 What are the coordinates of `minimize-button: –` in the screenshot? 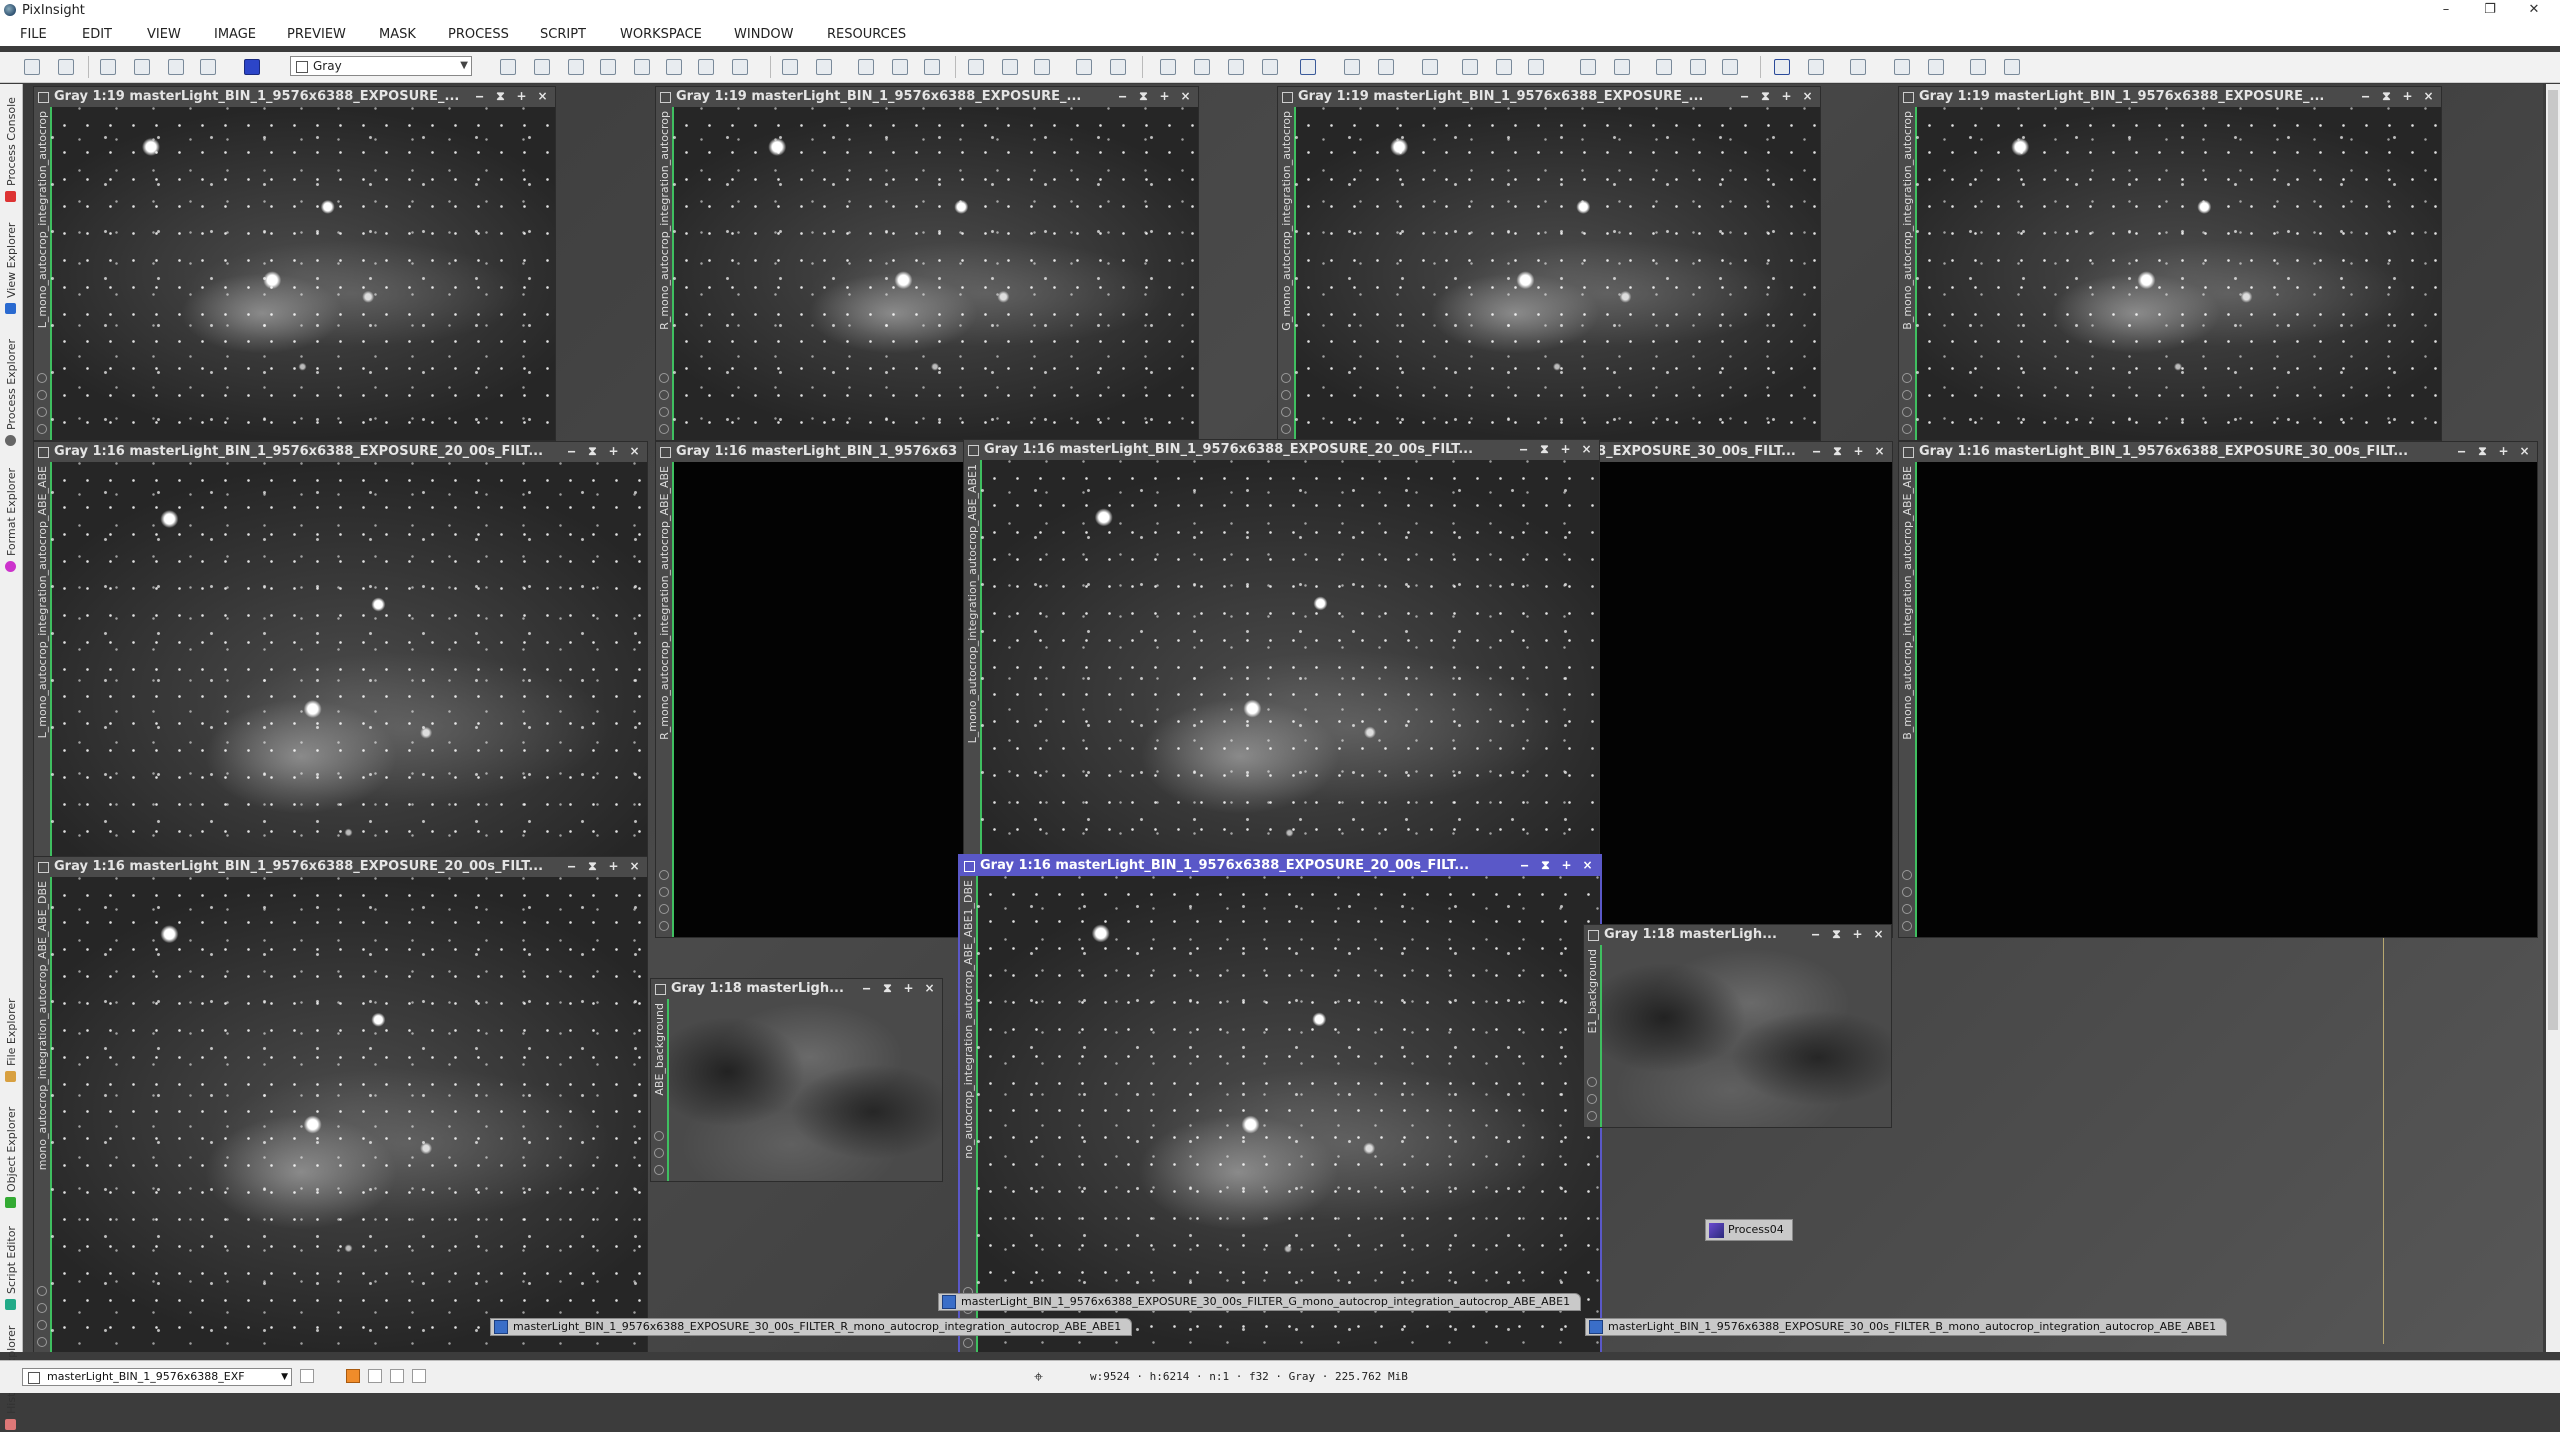 It's located at (2446, 11).